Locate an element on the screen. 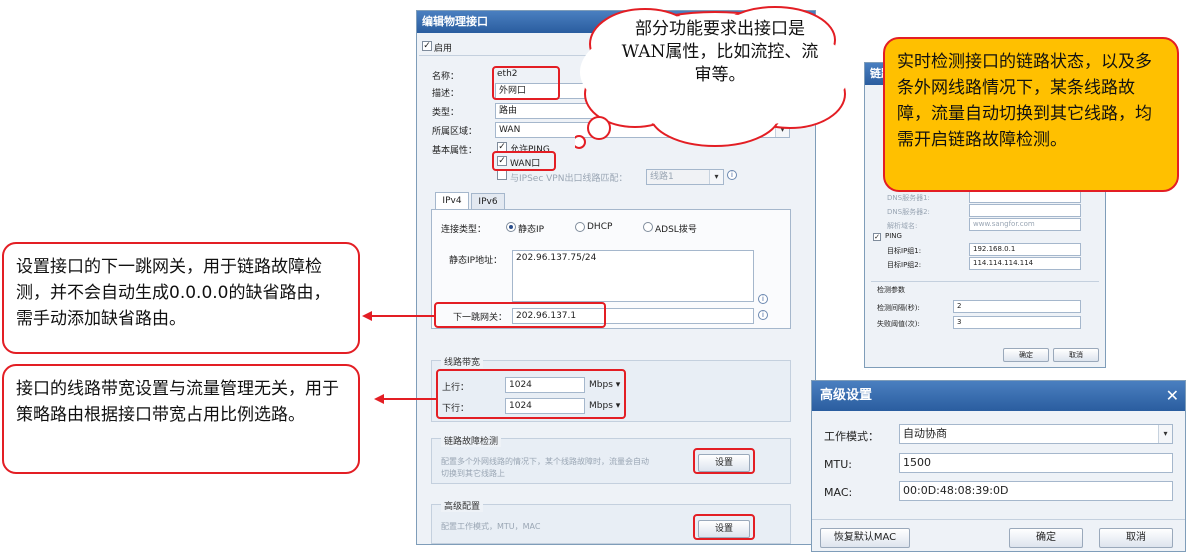 The width and height of the screenshot is (1187, 555). target1-label: 目标IP组1: is located at coordinates (904, 251).